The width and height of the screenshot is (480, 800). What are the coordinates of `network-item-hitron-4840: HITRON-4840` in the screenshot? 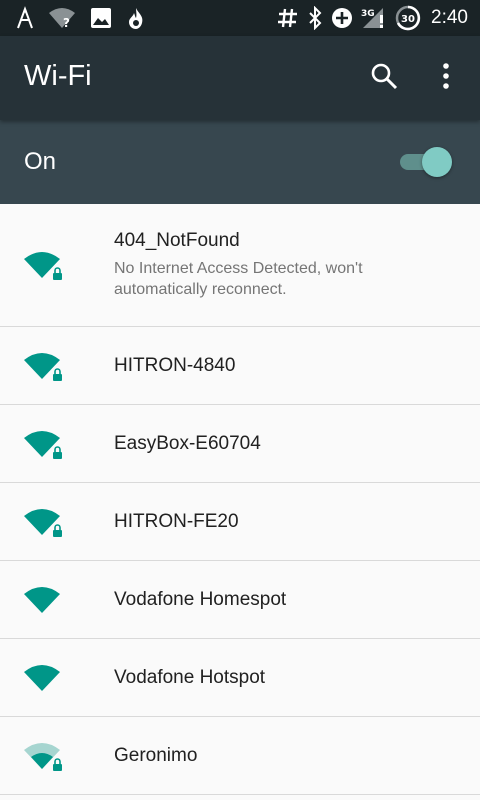 It's located at (240, 366).